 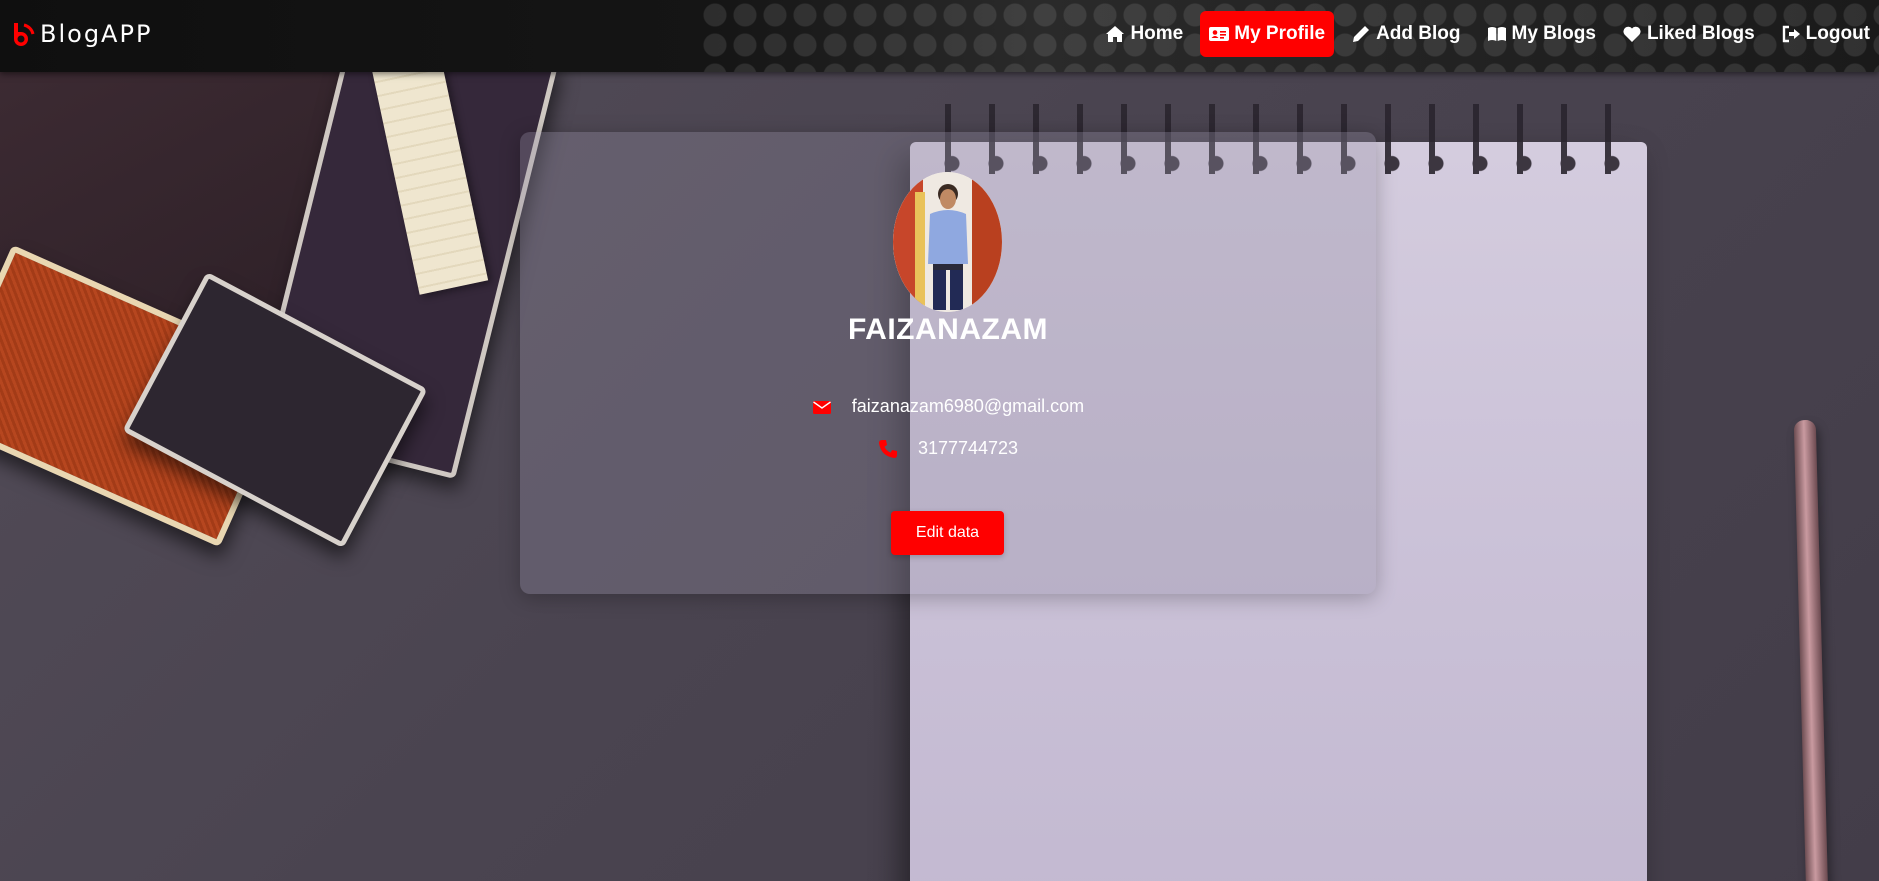 I want to click on nav-item-label: Home, so click(x=1157, y=33).